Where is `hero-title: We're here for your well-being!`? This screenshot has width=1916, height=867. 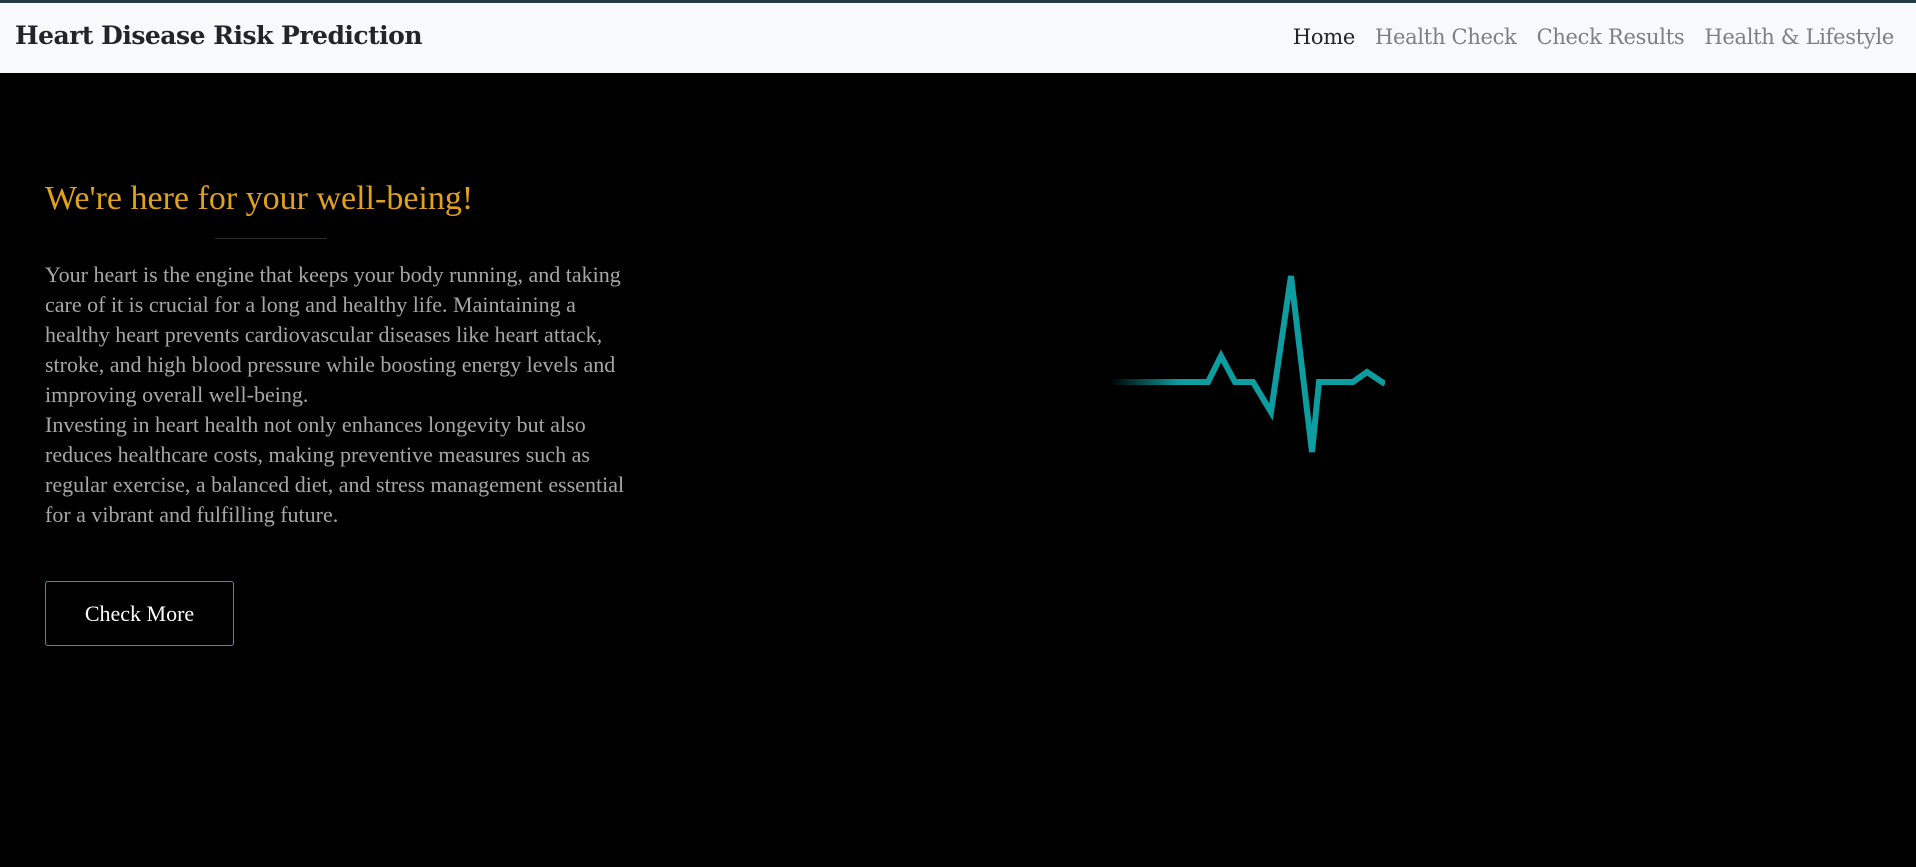
hero-title: We're here for your well-being! is located at coordinates (259, 198).